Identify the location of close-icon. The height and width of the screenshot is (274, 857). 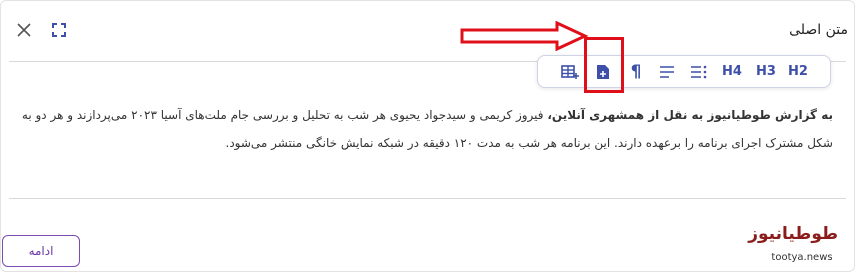
(24, 30).